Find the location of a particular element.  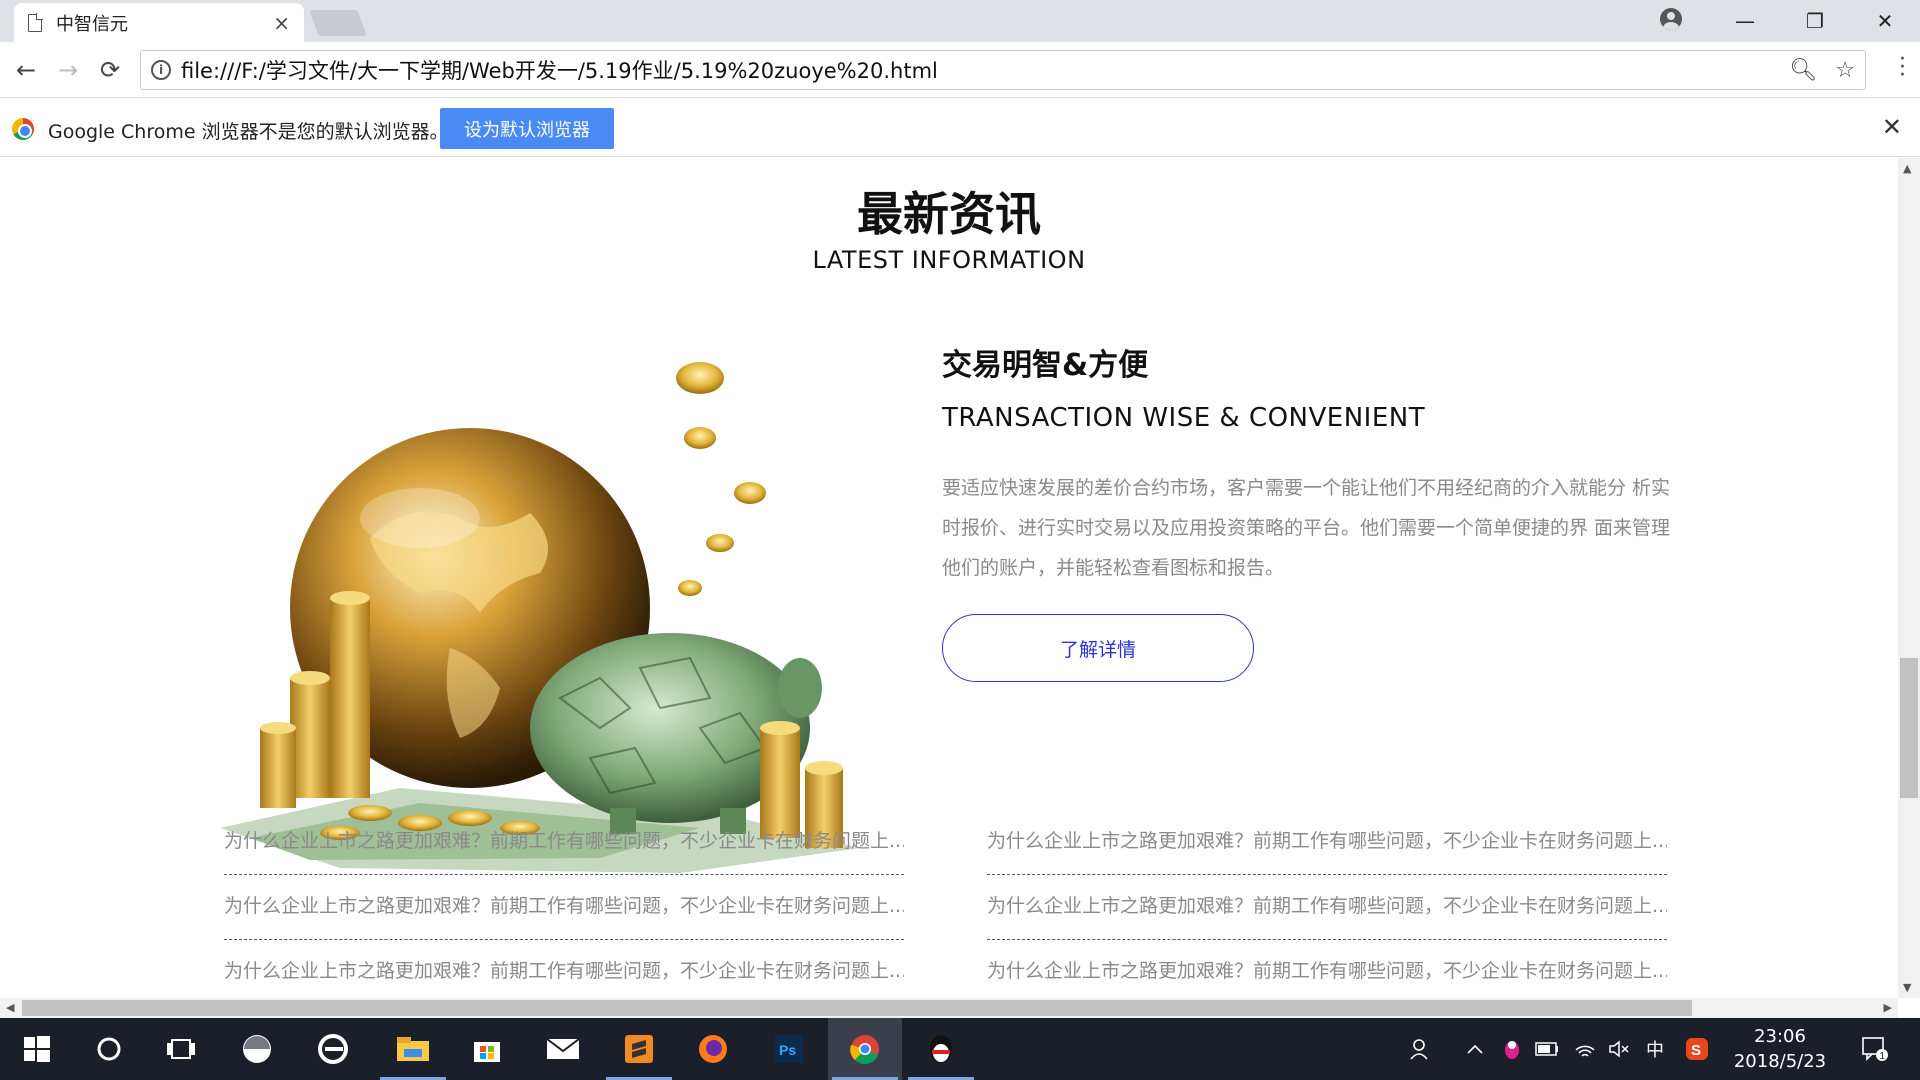

scroll-left-icon: ◀ is located at coordinates (10, 1007).